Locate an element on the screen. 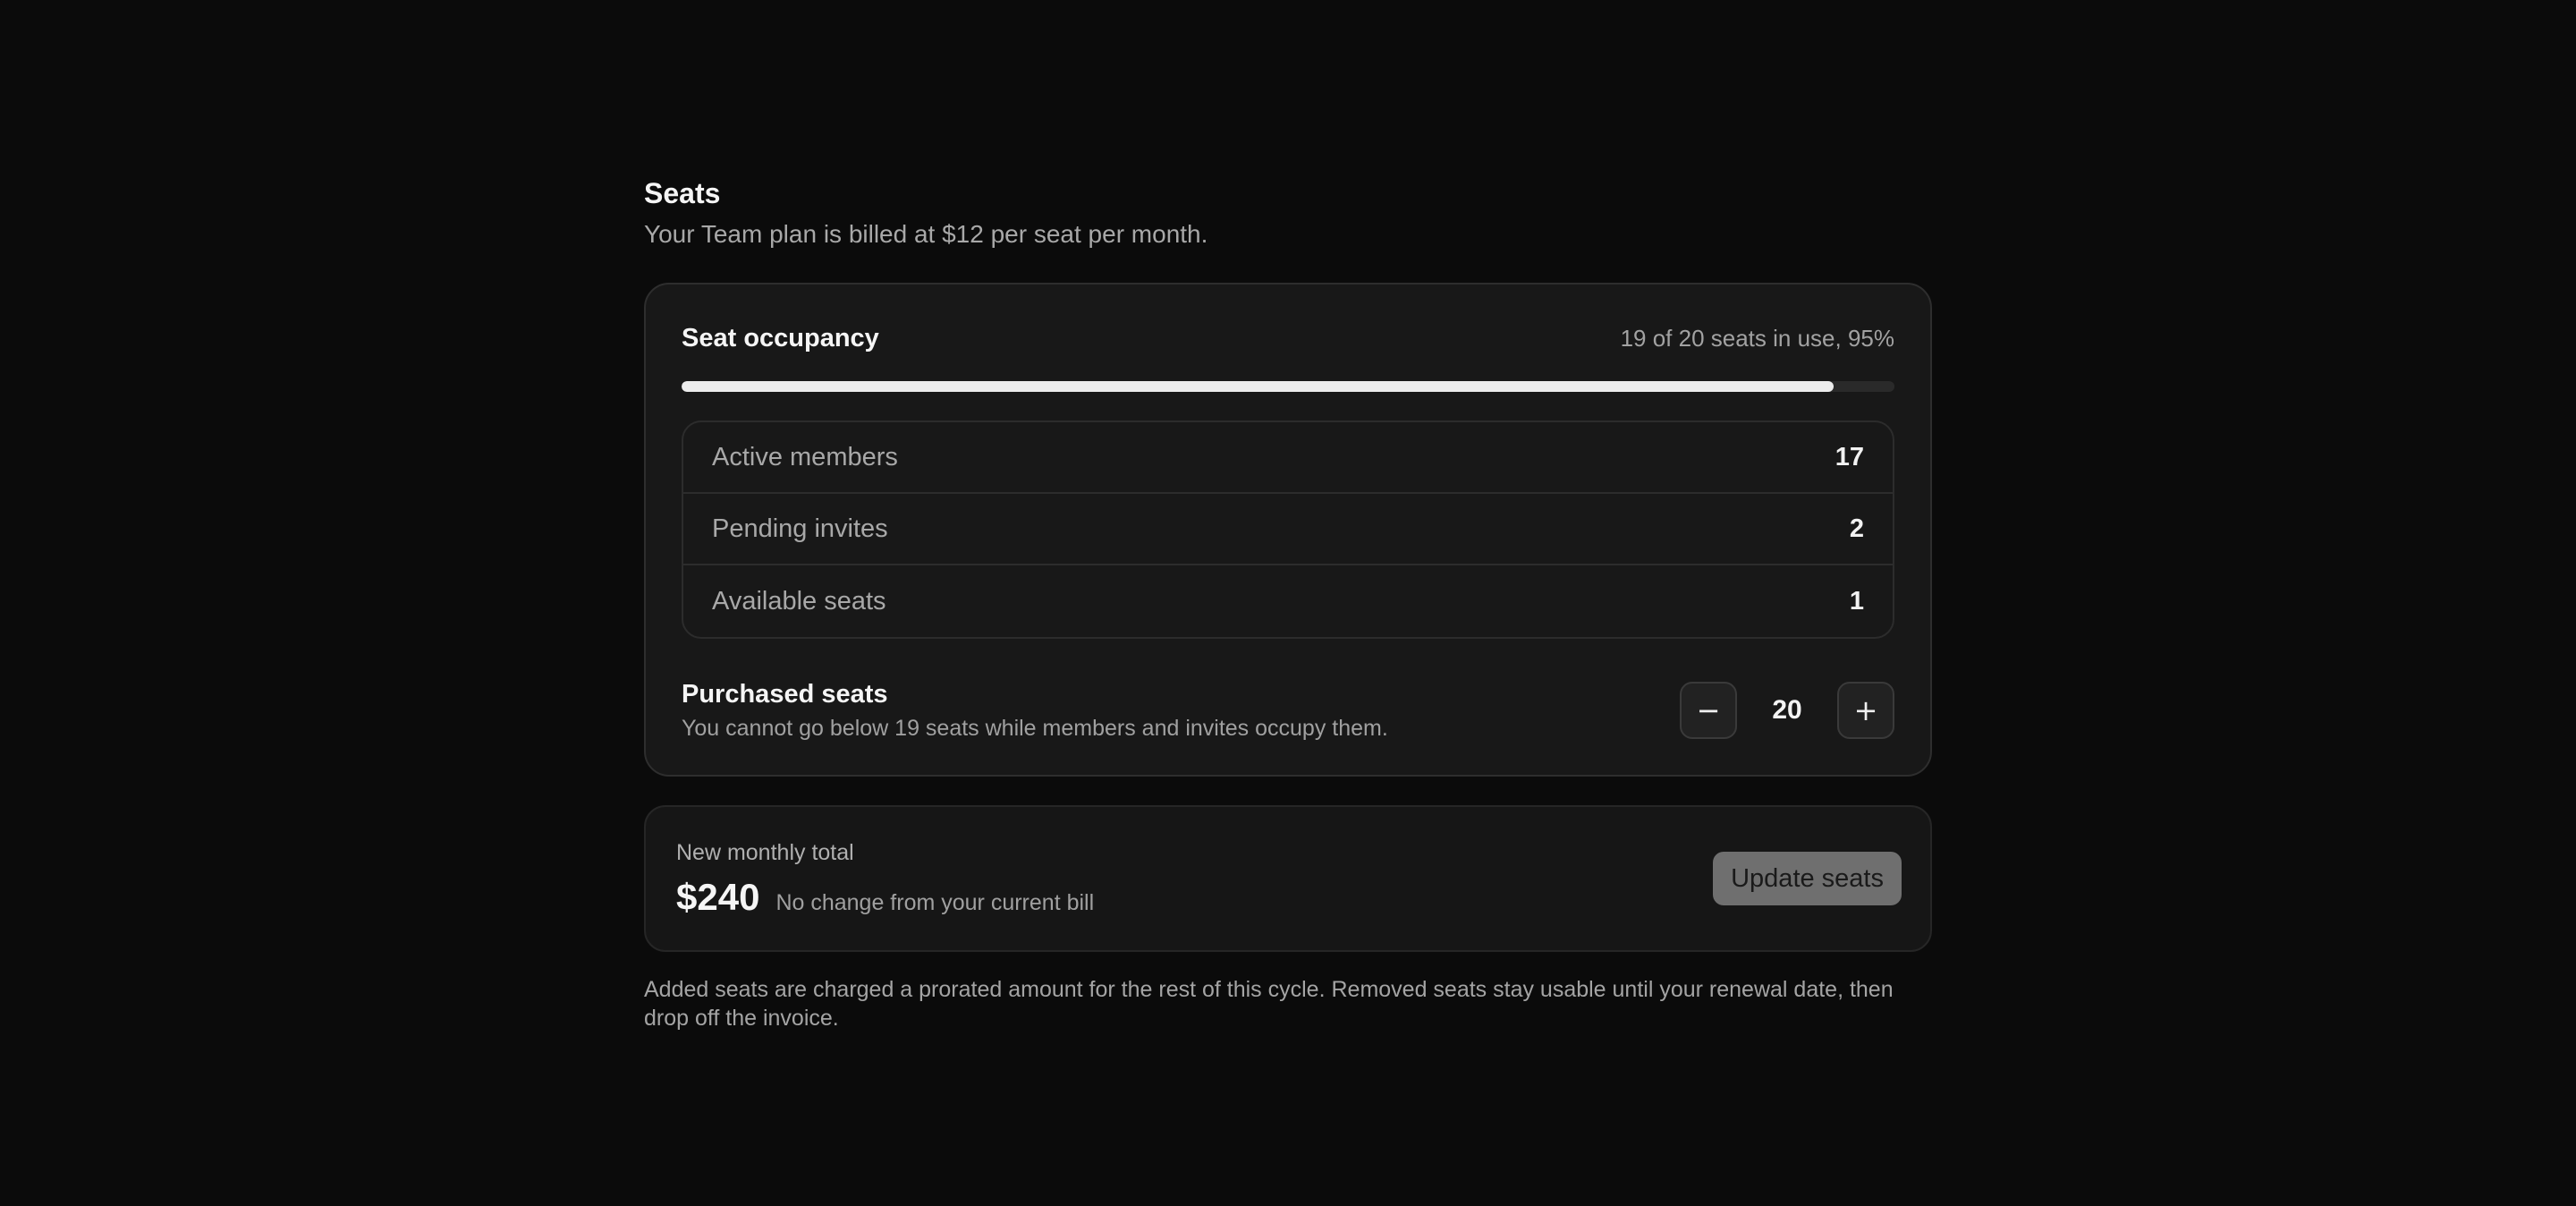 The width and height of the screenshot is (2576, 1206). purchased-seats-title: Purchased seats is located at coordinates (785, 694).